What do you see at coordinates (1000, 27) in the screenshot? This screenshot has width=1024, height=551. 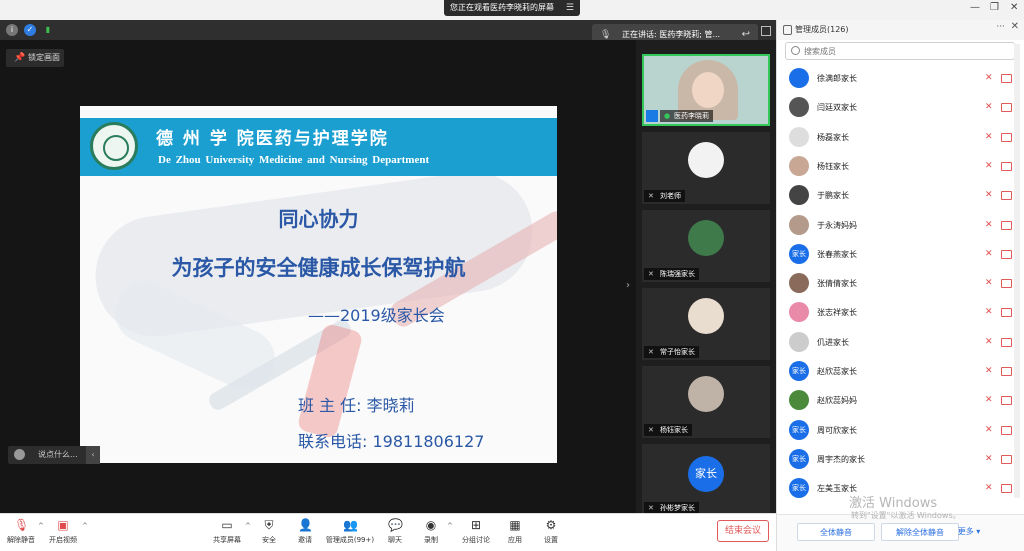 I see `more-icon: ···` at bounding box center [1000, 27].